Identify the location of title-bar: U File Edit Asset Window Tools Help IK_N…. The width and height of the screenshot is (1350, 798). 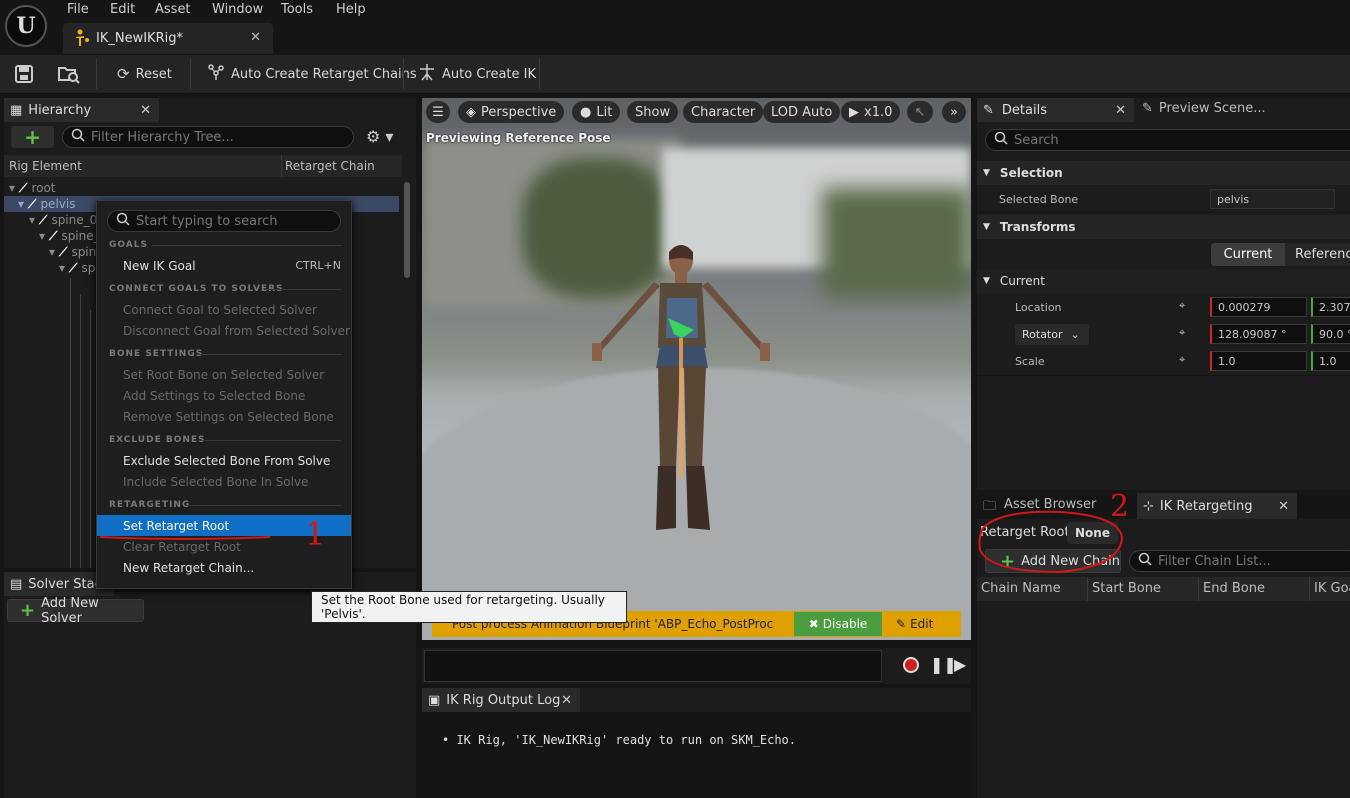
(675, 27).